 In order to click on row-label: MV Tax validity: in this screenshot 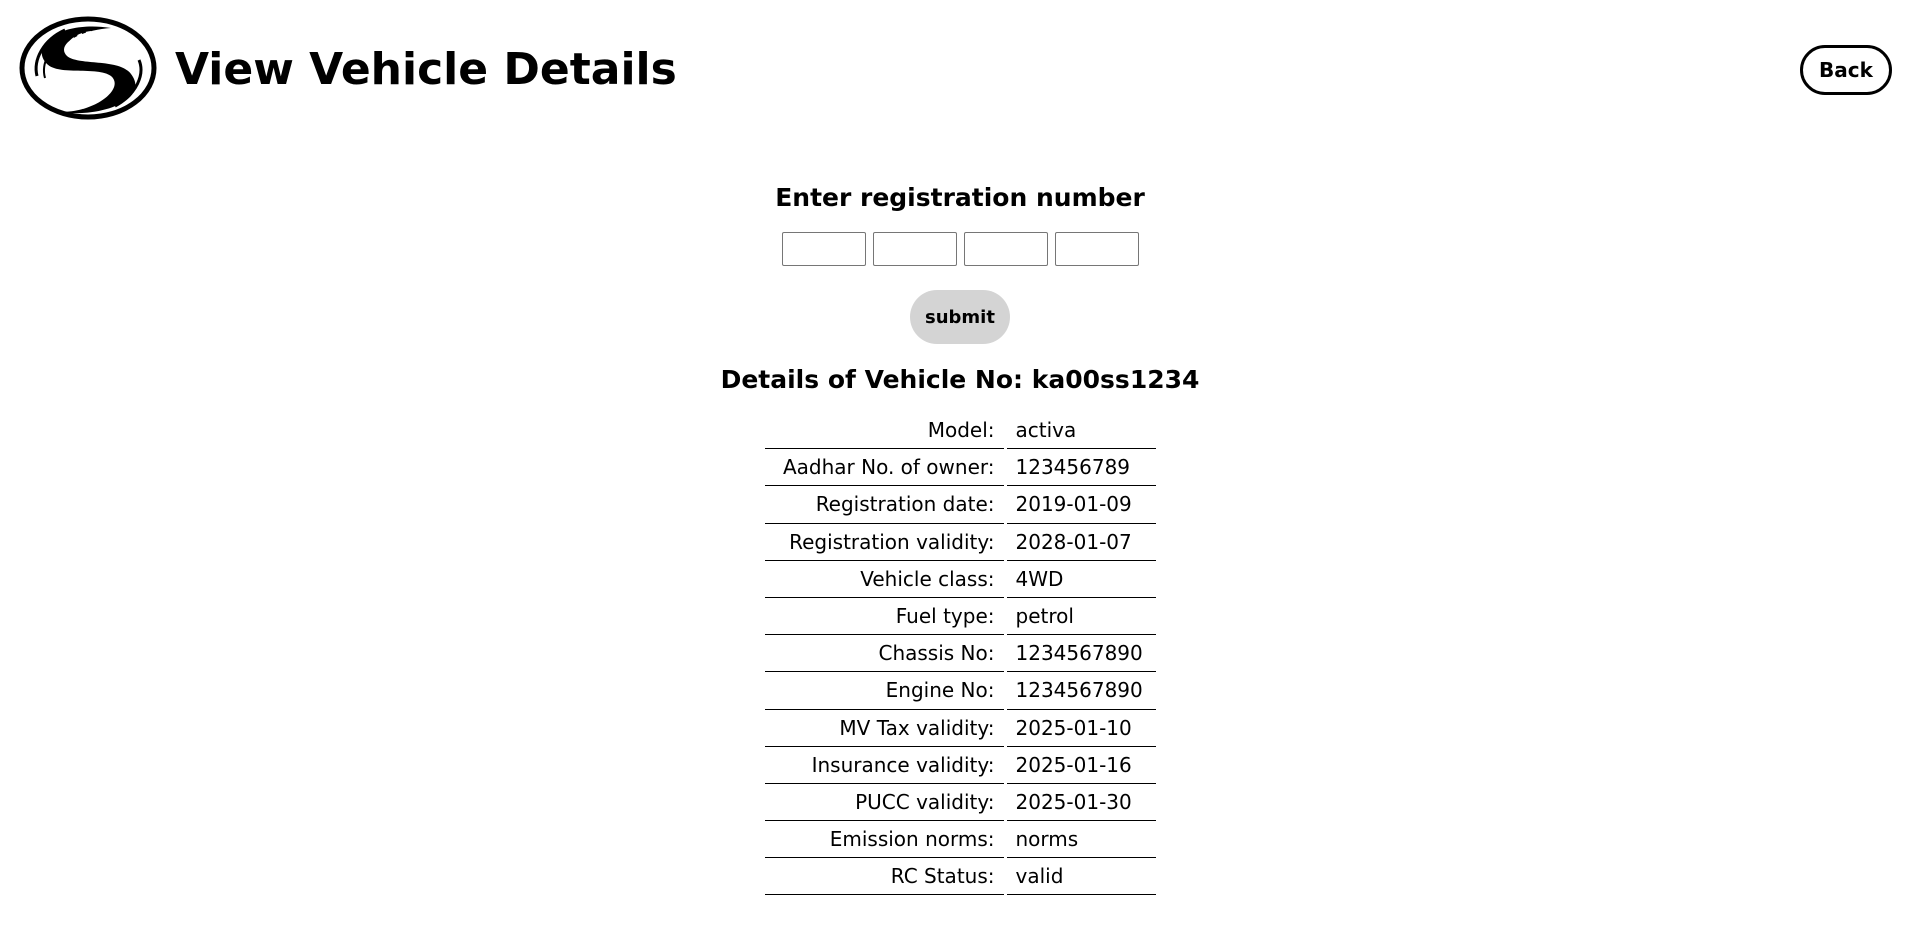, I will do `click(884, 728)`.